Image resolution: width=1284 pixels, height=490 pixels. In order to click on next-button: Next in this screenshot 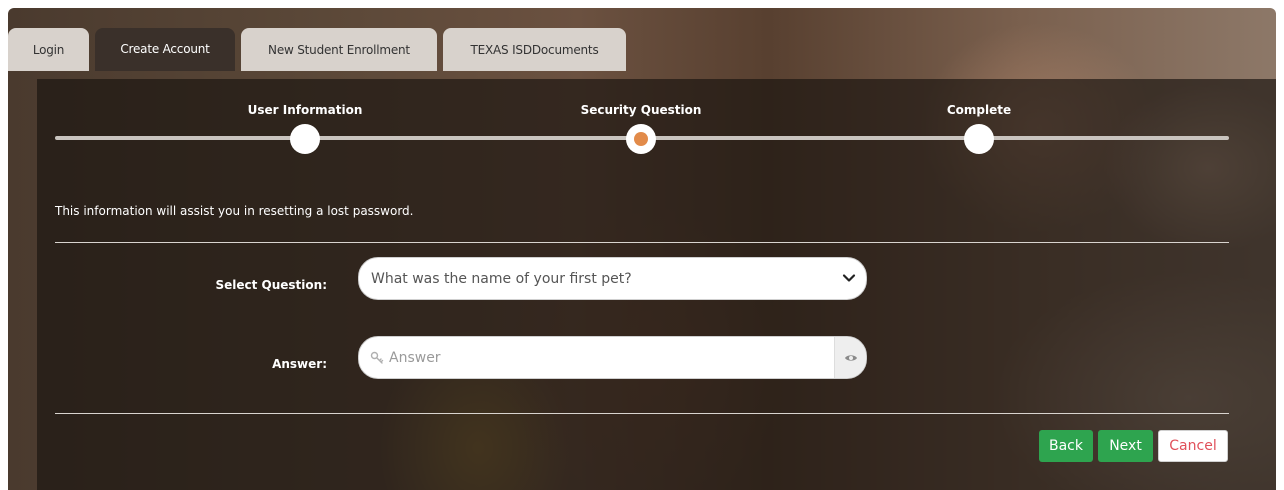, I will do `click(1125, 446)`.